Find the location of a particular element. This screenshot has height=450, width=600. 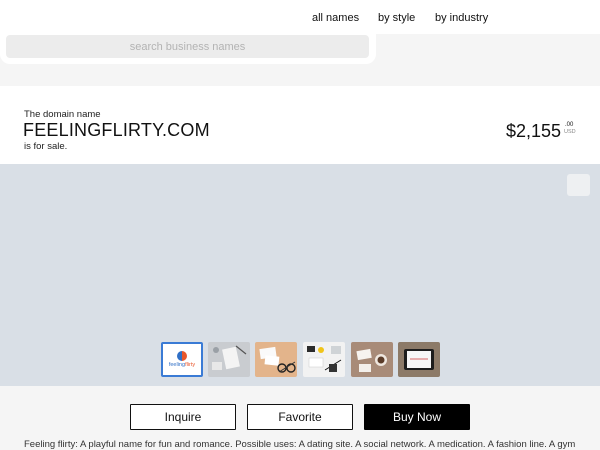

stationery-flatlay-image is located at coordinates (324, 359).